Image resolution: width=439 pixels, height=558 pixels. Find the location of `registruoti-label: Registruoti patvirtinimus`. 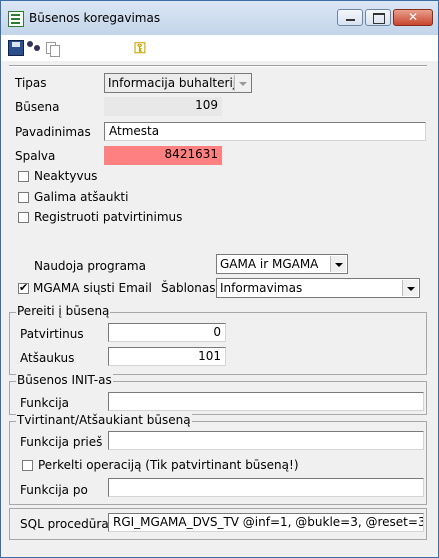

registruoti-label: Registruoti patvirtinimus is located at coordinates (108, 217).